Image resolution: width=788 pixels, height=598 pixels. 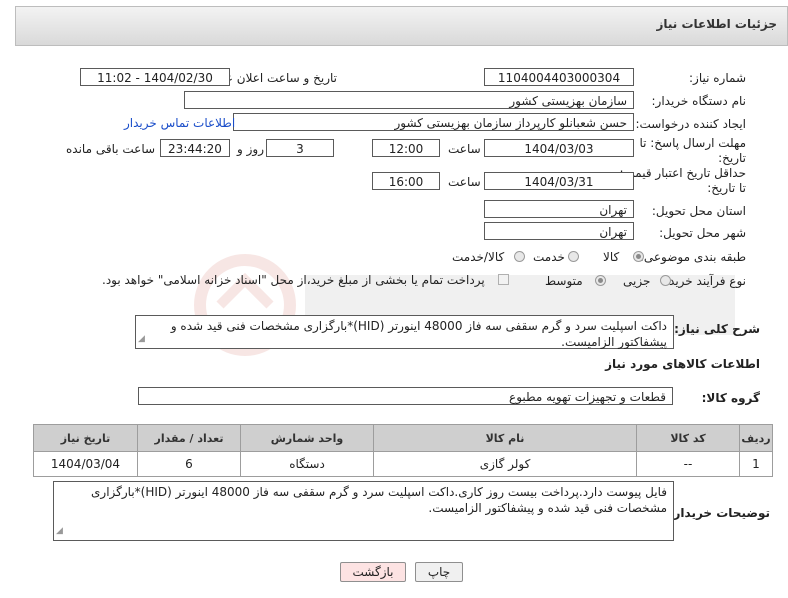 What do you see at coordinates (690, 124) in the screenshot?
I see `creator-label: ایجاد کننده درخواست:` at bounding box center [690, 124].